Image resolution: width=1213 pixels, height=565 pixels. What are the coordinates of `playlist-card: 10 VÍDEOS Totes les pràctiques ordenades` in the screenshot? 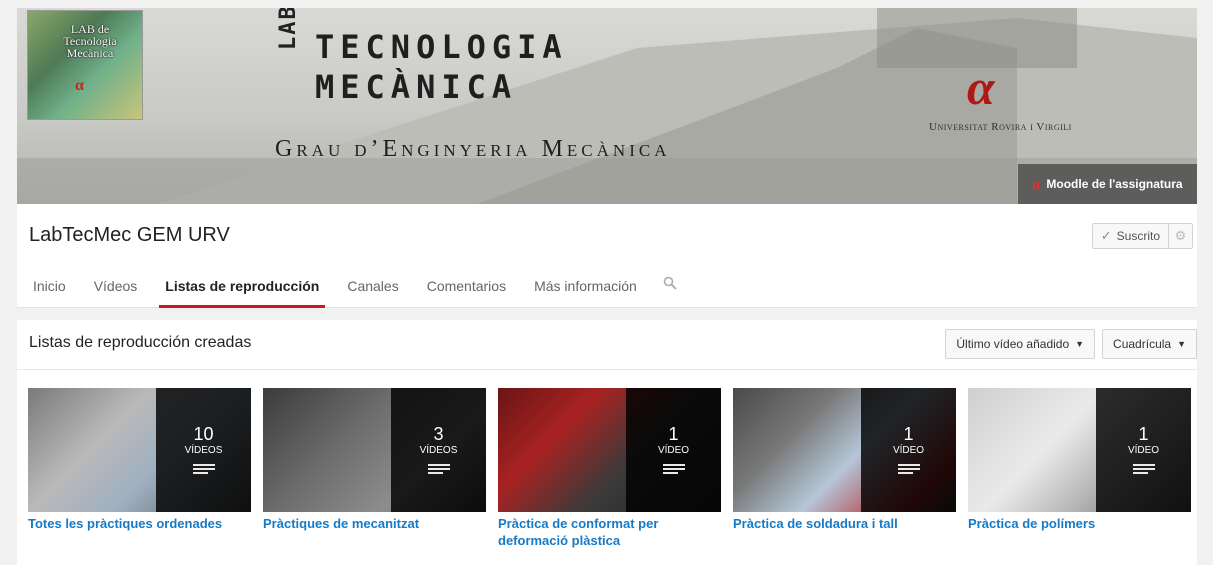 It's located at (139, 468).